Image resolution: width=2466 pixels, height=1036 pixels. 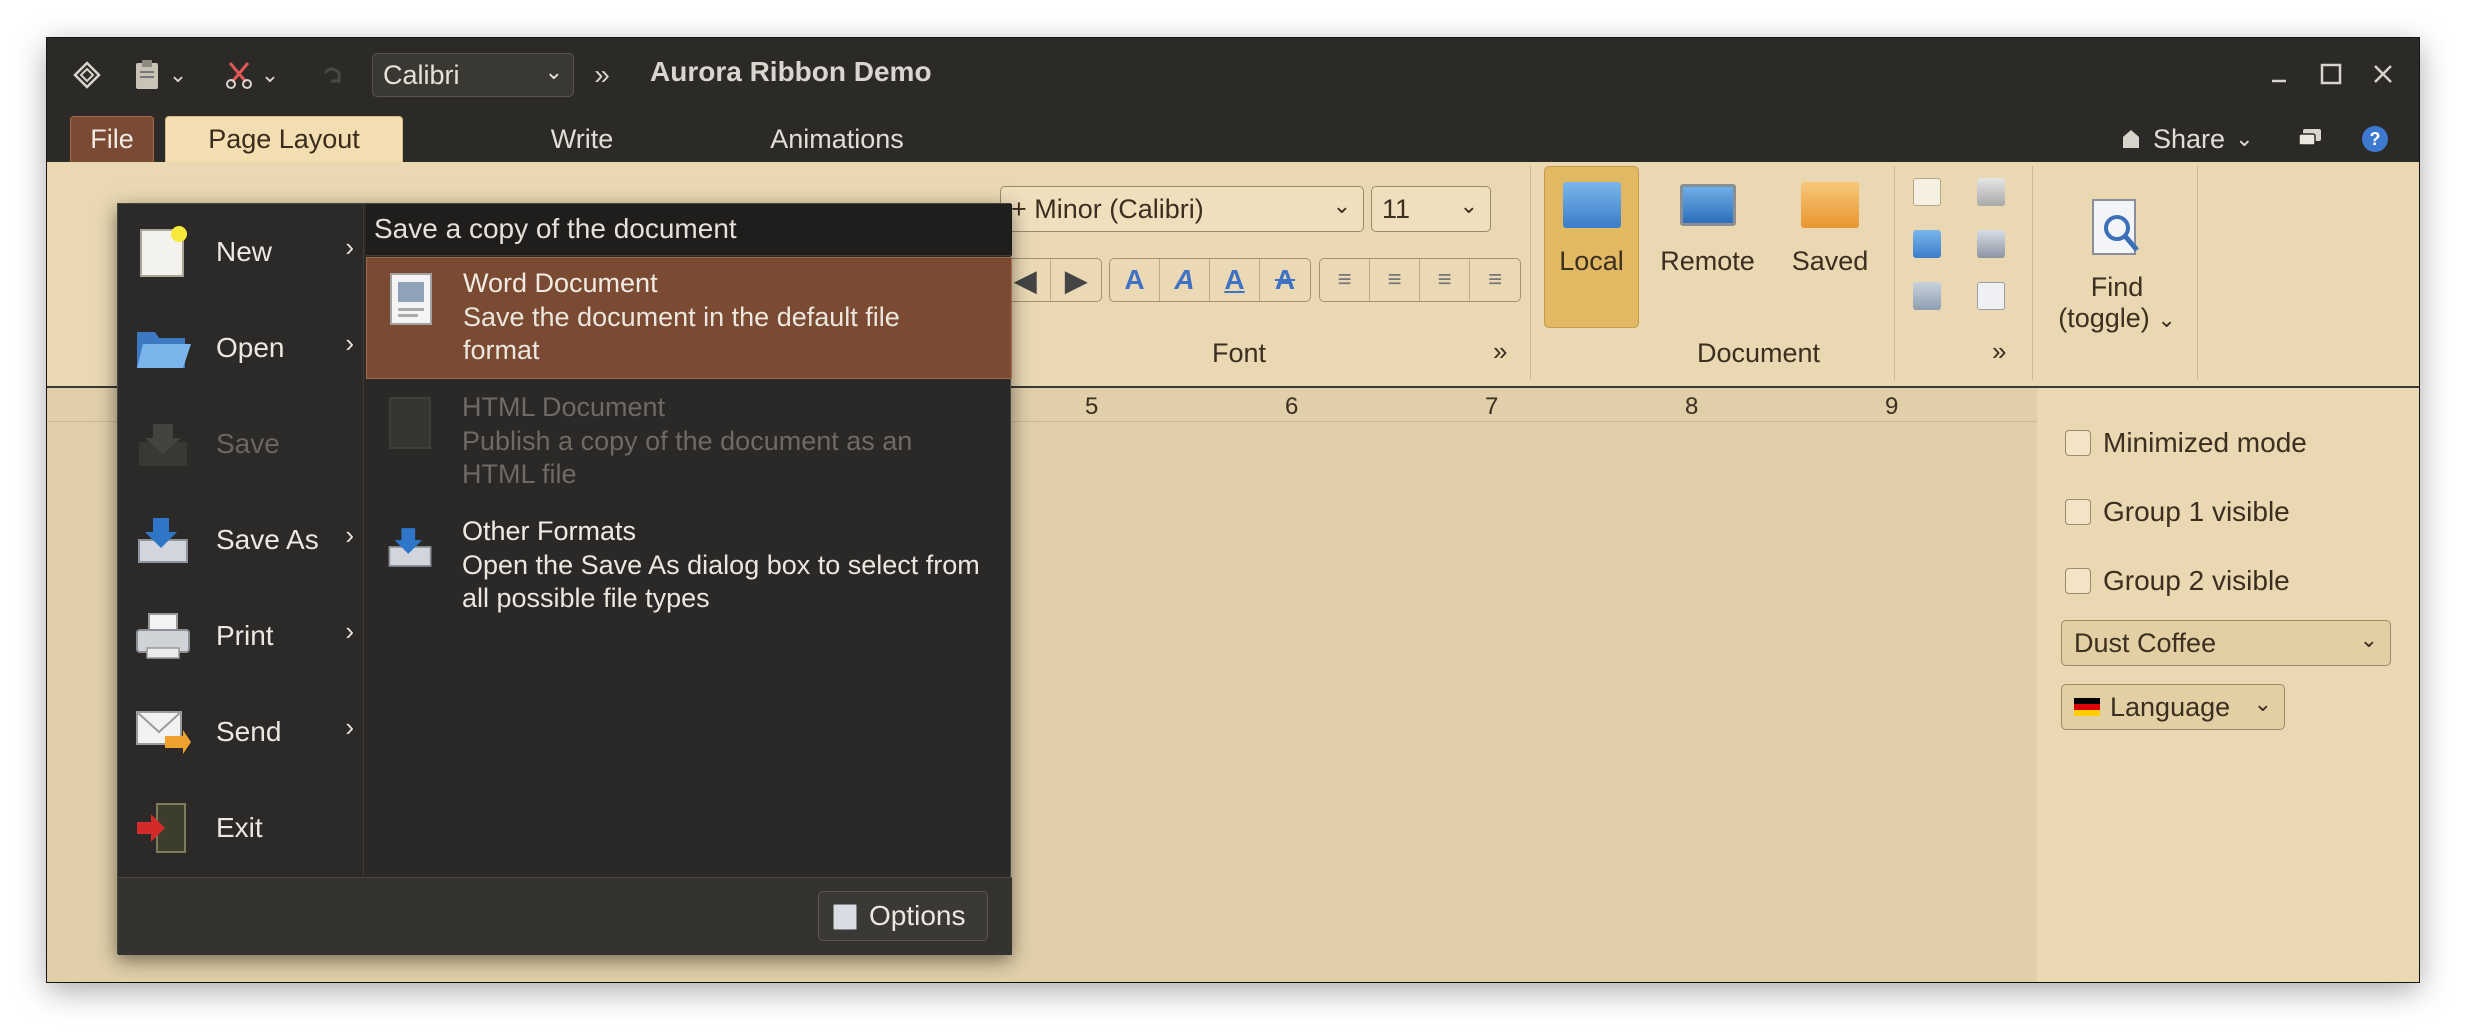 What do you see at coordinates (2226, 643) in the screenshot?
I see `skin-combo: Dust Coffee ⌄` at bounding box center [2226, 643].